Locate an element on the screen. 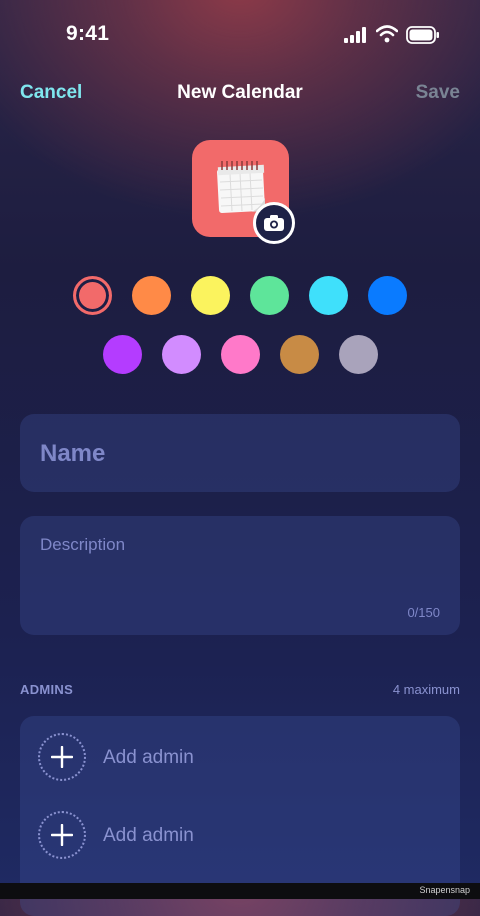 This screenshot has width=480, height=916. battery-icon is located at coordinates (422, 35).